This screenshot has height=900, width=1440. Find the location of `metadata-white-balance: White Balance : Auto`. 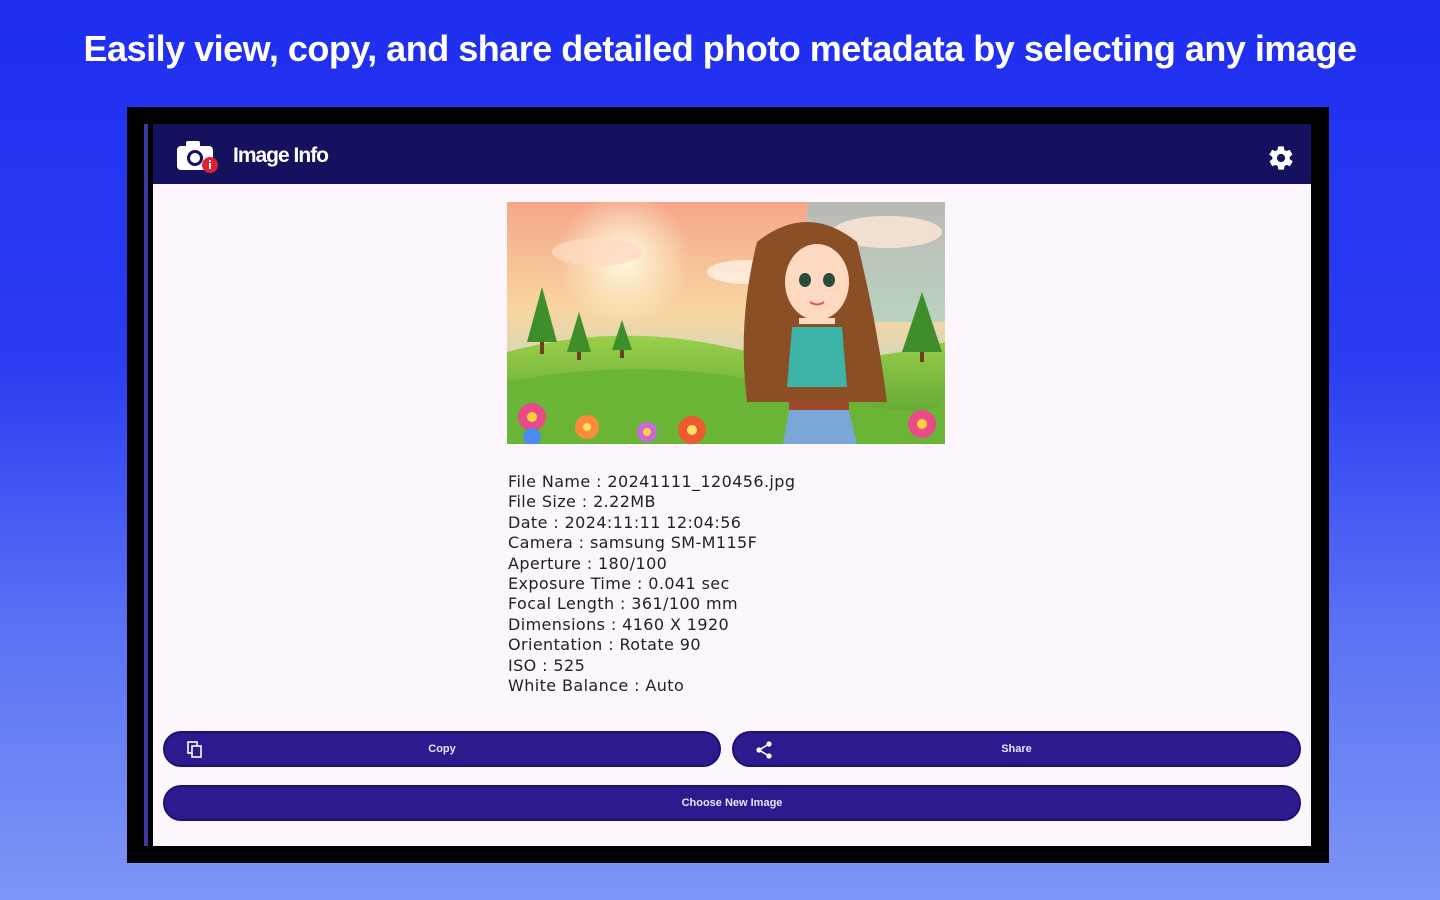

metadata-white-balance: White Balance : Auto is located at coordinates (596, 686).